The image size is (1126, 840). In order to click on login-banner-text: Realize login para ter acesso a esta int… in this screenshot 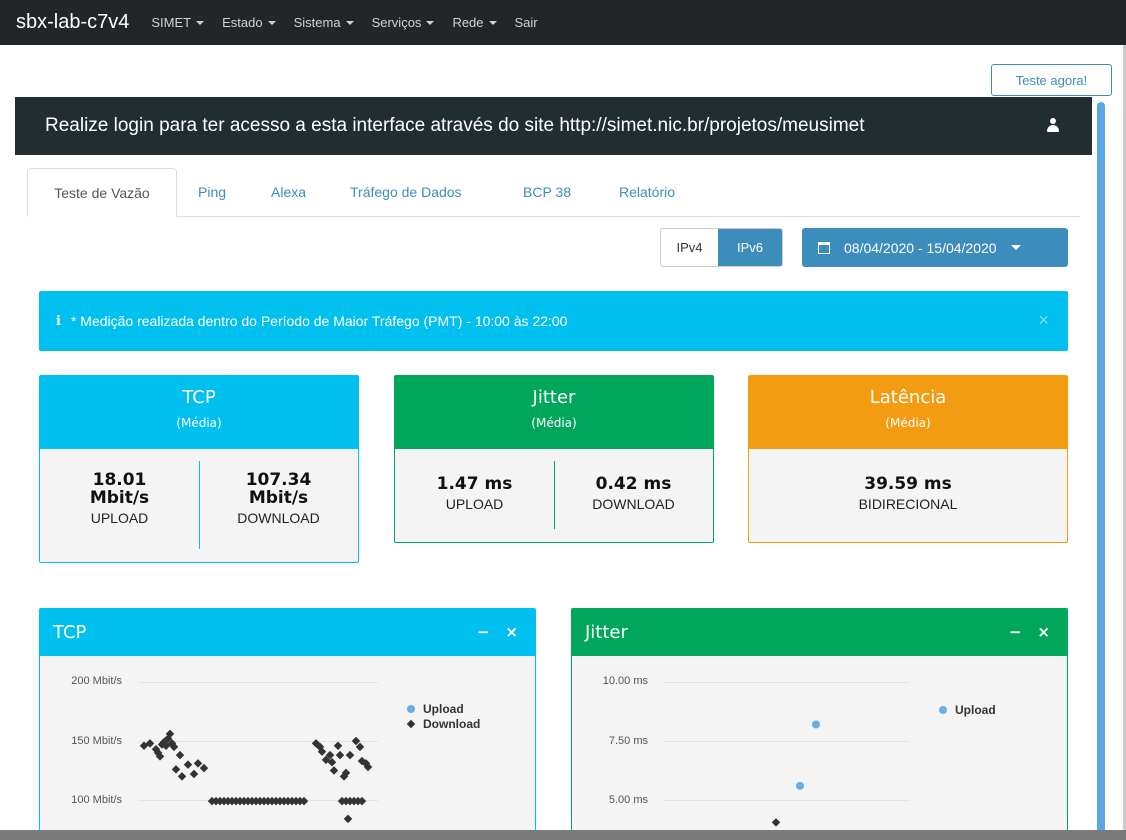, I will do `click(455, 125)`.